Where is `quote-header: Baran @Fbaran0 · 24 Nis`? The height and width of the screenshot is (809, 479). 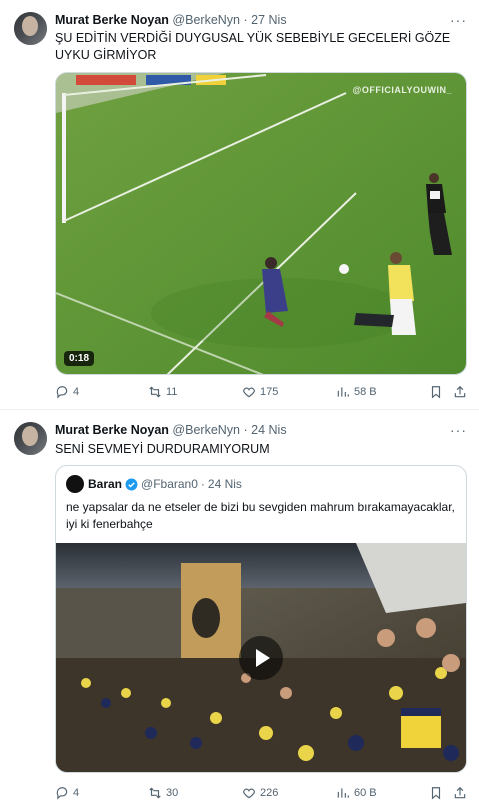
quote-header: Baran @Fbaran0 · 24 Nis is located at coordinates (165, 484).